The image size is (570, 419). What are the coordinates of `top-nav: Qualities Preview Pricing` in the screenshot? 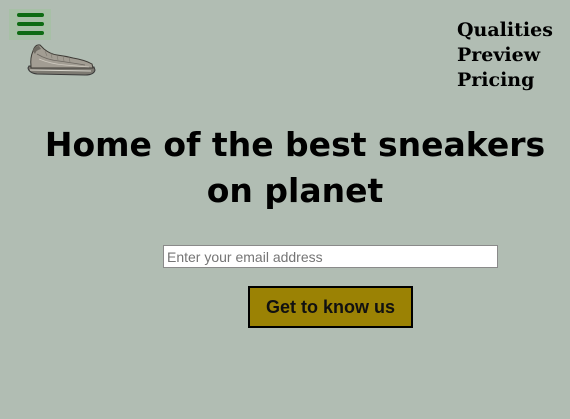 It's located at (505, 55).